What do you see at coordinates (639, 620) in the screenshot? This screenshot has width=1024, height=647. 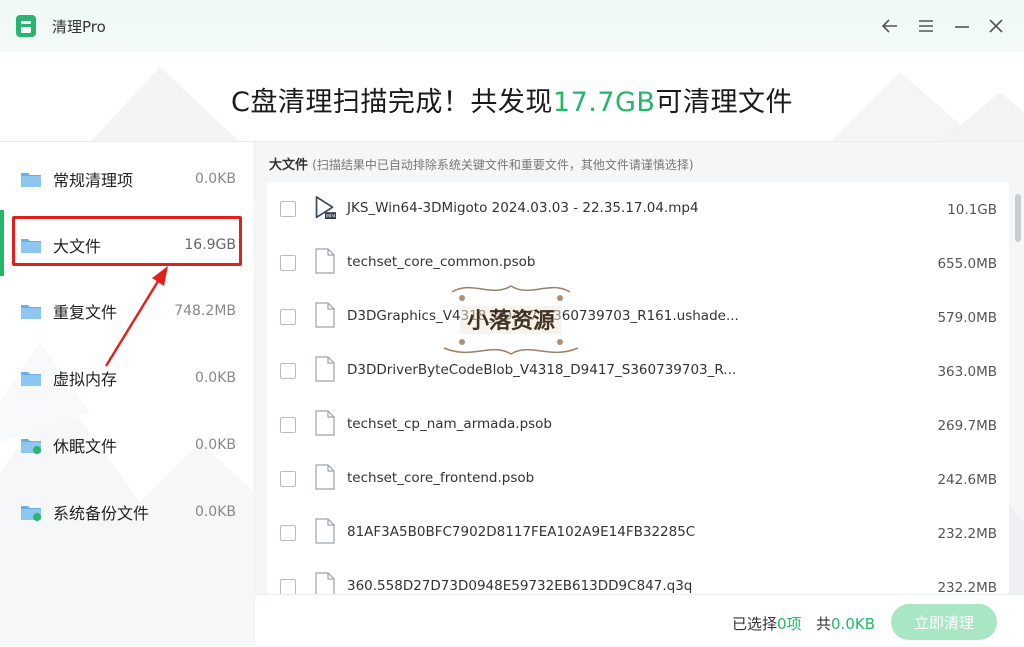 I see `action-footer: 已选择0项 共0.0KB 立即清理` at bounding box center [639, 620].